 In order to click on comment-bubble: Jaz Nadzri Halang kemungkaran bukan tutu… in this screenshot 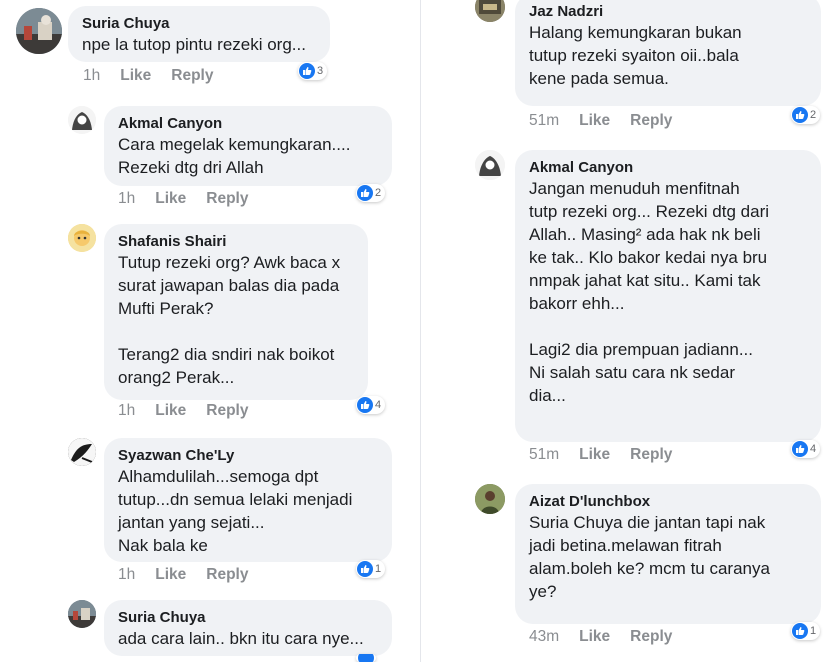, I will do `click(668, 53)`.